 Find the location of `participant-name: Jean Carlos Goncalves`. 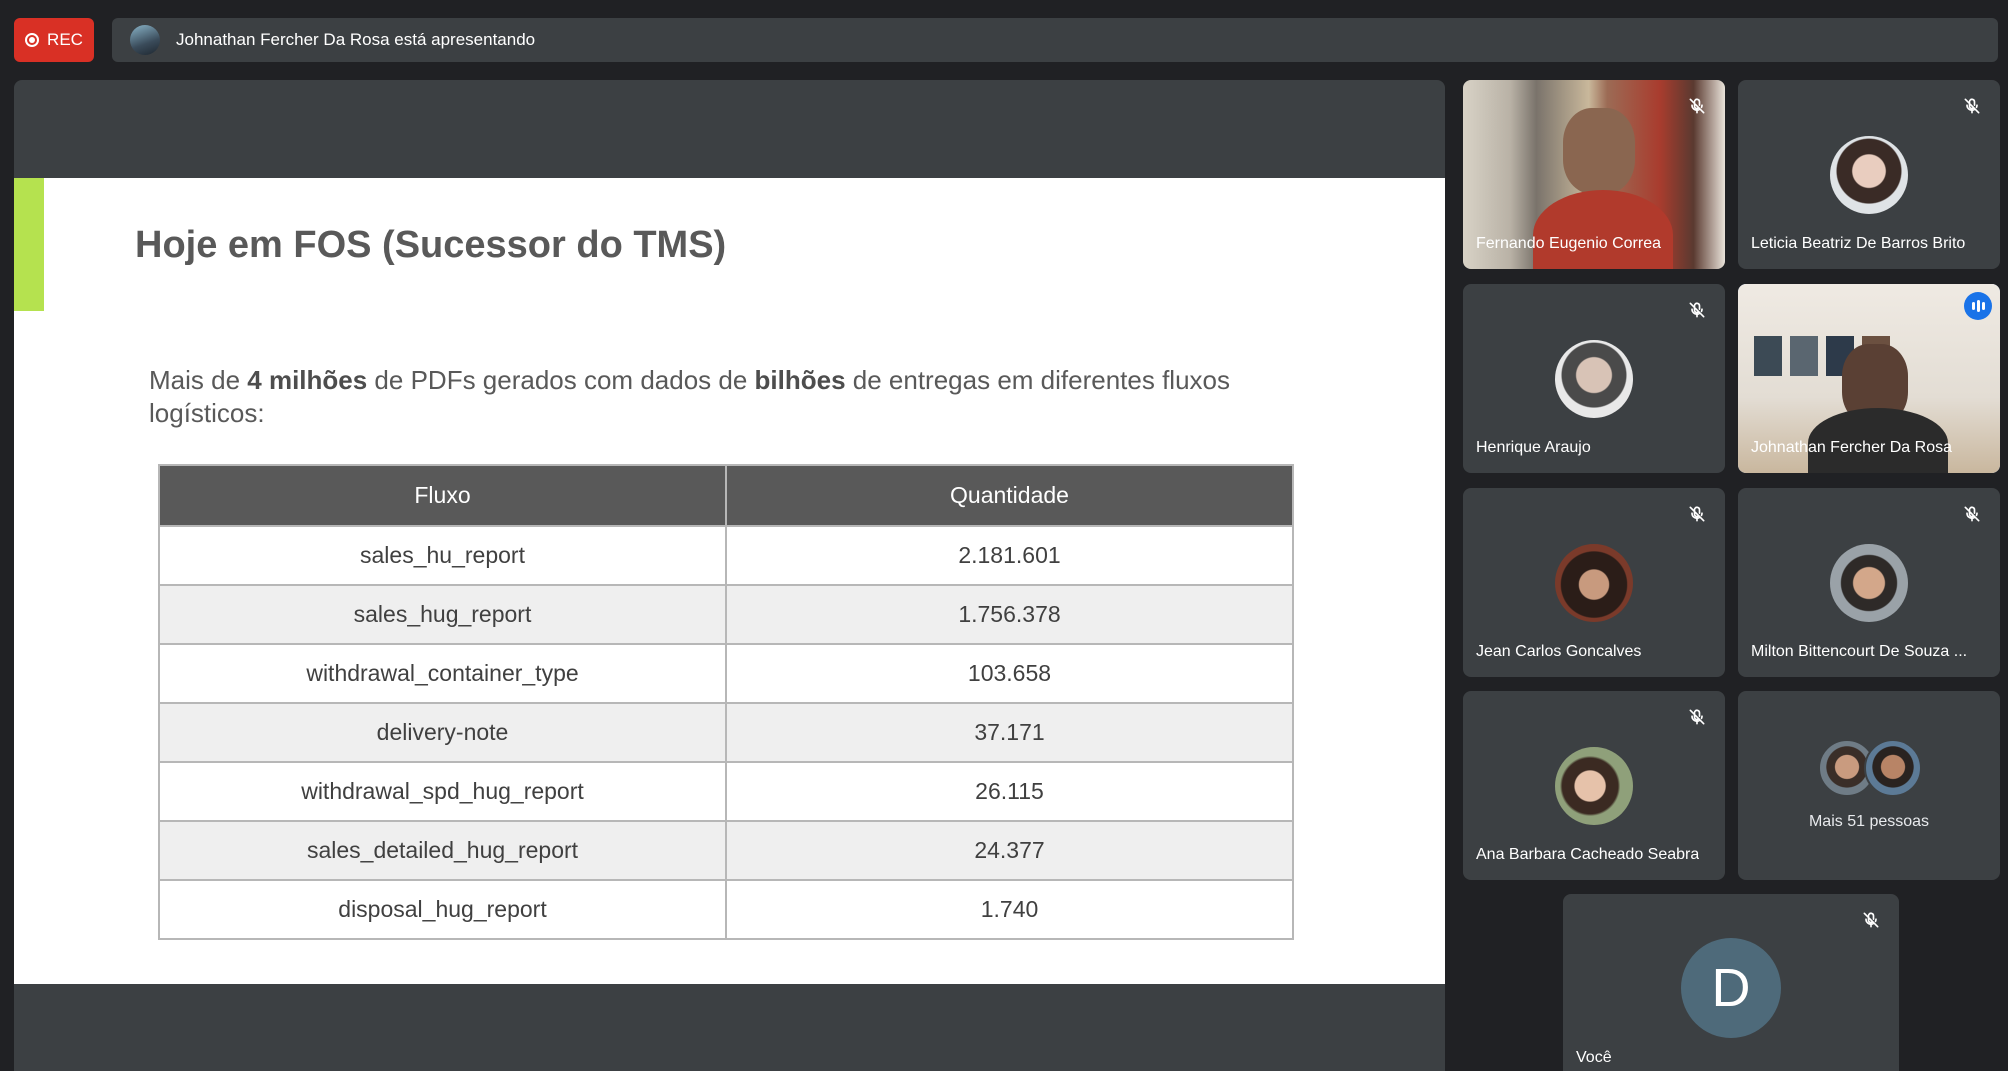

participant-name: Jean Carlos Goncalves is located at coordinates (1559, 651).